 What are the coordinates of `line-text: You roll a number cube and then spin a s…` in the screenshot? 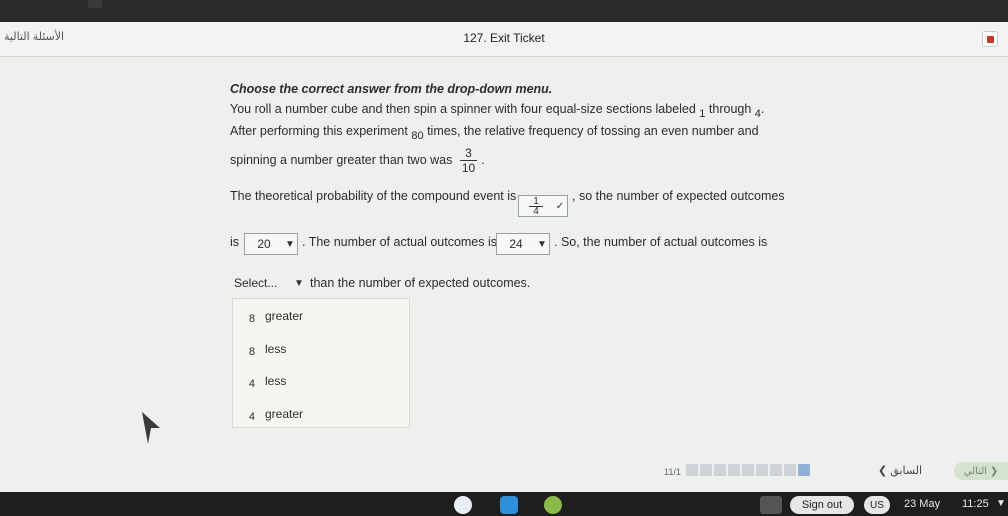 It's located at (463, 109).